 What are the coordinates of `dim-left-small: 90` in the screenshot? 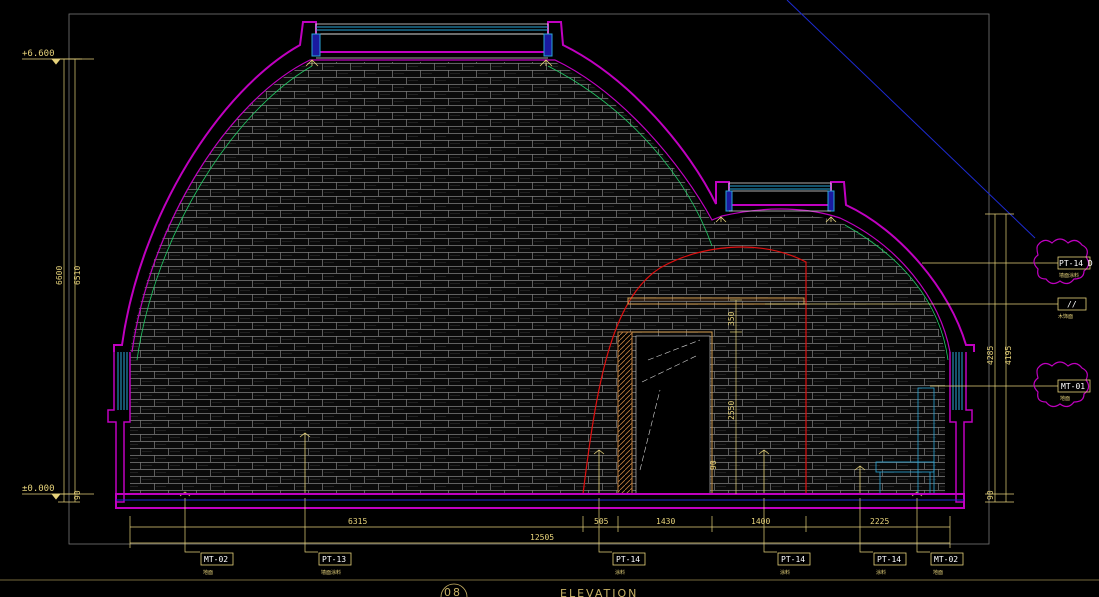 It's located at (77, 495).